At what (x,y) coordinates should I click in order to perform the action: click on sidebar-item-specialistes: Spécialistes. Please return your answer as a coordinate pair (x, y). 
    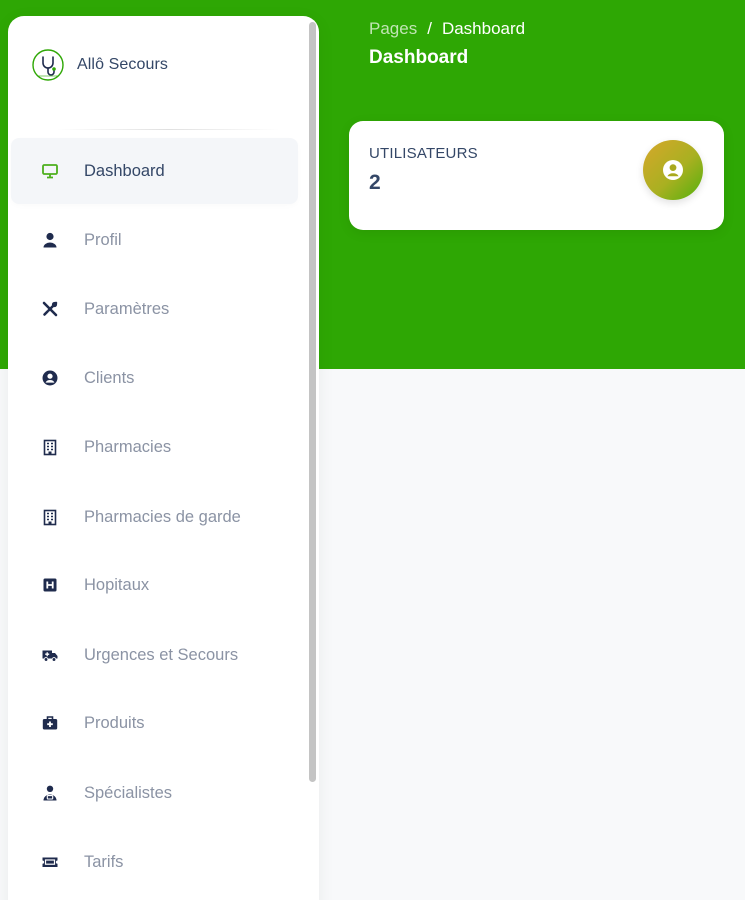
    Looking at the image, I should click on (154, 793).